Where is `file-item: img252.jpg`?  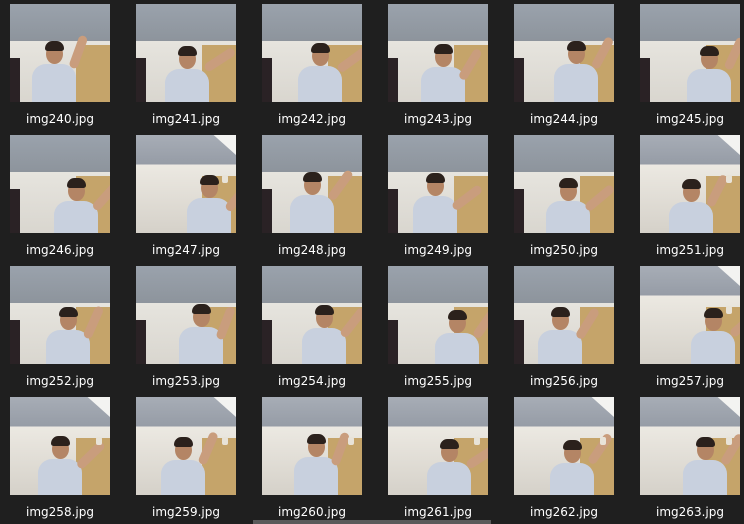
file-item: img252.jpg is located at coordinates (60, 325).